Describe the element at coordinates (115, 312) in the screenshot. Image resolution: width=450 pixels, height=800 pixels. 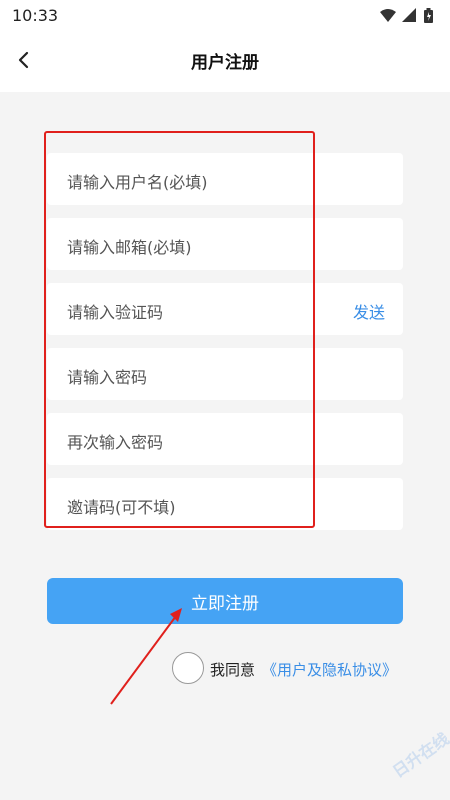
I see `verification-code-placeholder: 请输入验证码` at that location.